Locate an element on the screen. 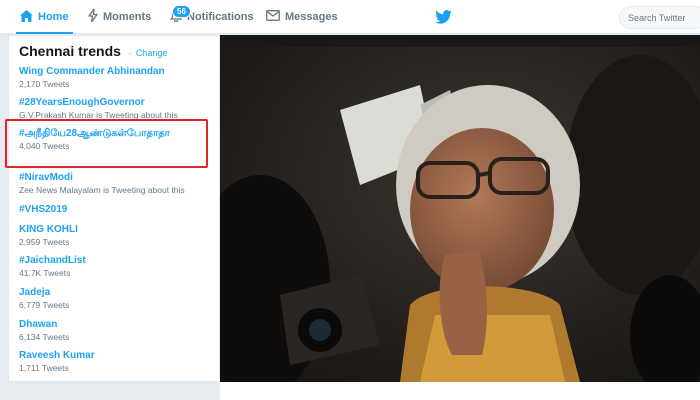  trend-name: KING KOHLI is located at coordinates (119, 229).